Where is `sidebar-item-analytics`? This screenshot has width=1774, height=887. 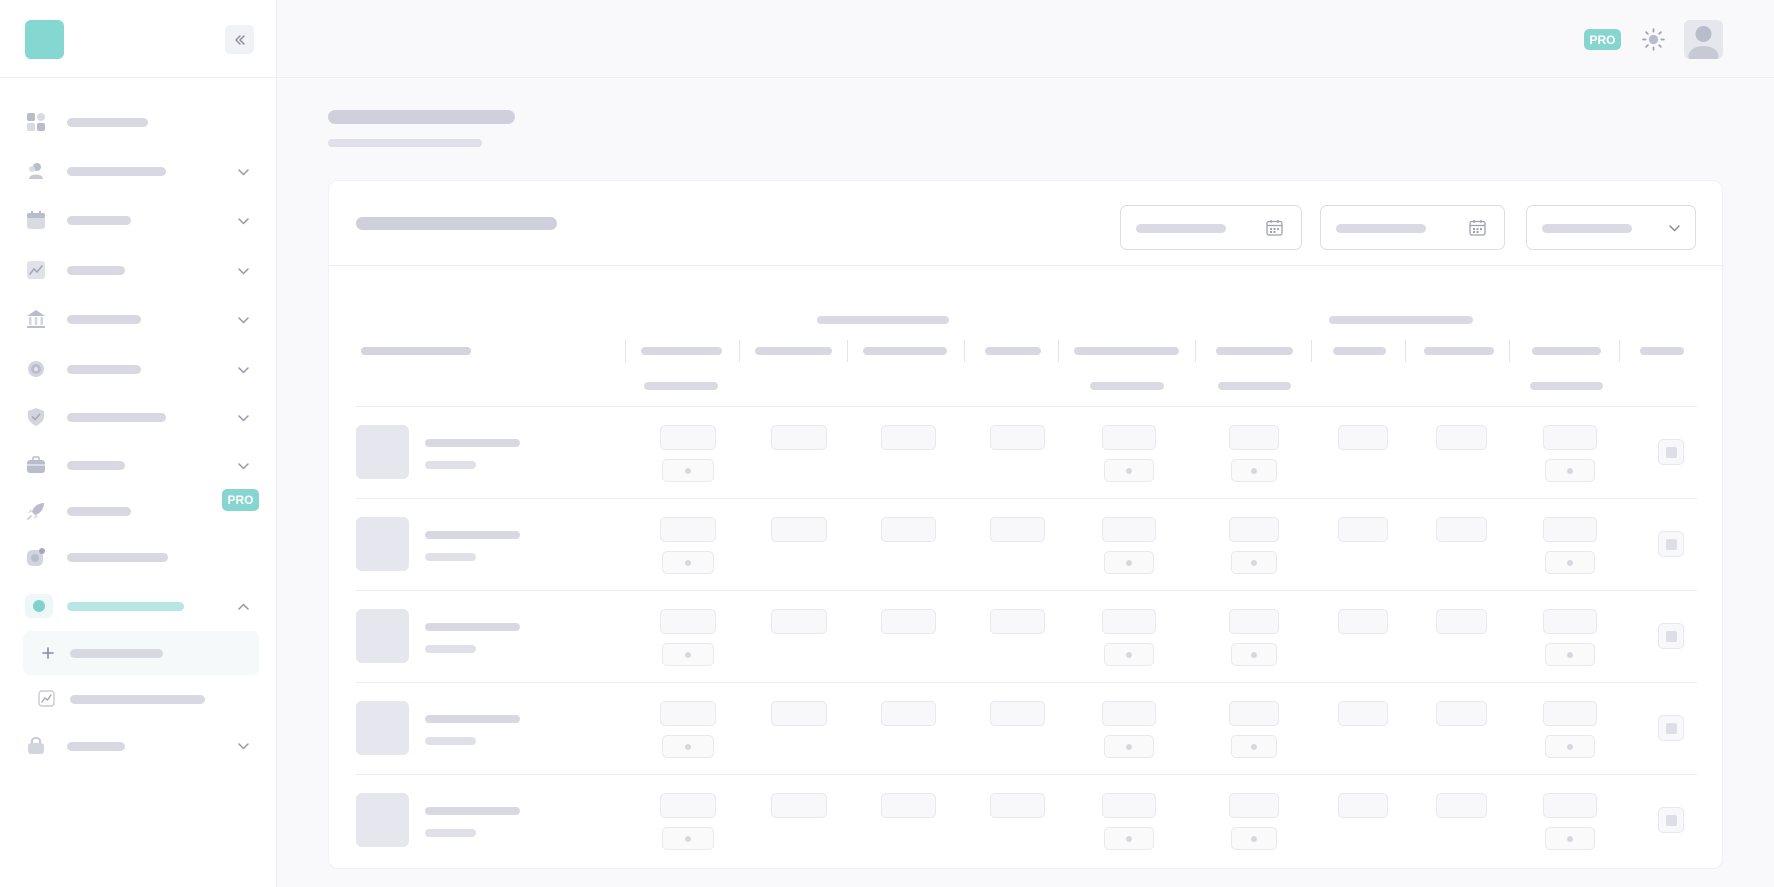
sidebar-item-analytics is located at coordinates (138, 271).